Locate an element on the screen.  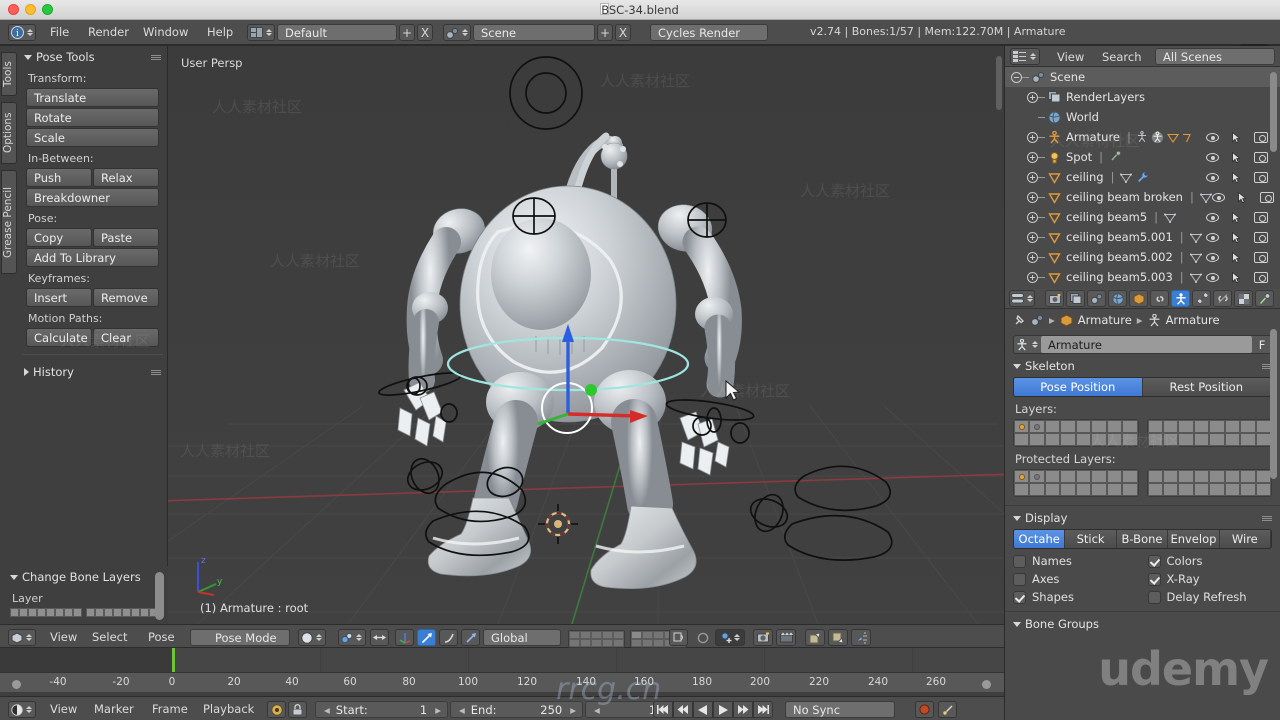
outliner-row-ceiling-beam5: ceiling beam5 | is located at coordinates (1142, 217).